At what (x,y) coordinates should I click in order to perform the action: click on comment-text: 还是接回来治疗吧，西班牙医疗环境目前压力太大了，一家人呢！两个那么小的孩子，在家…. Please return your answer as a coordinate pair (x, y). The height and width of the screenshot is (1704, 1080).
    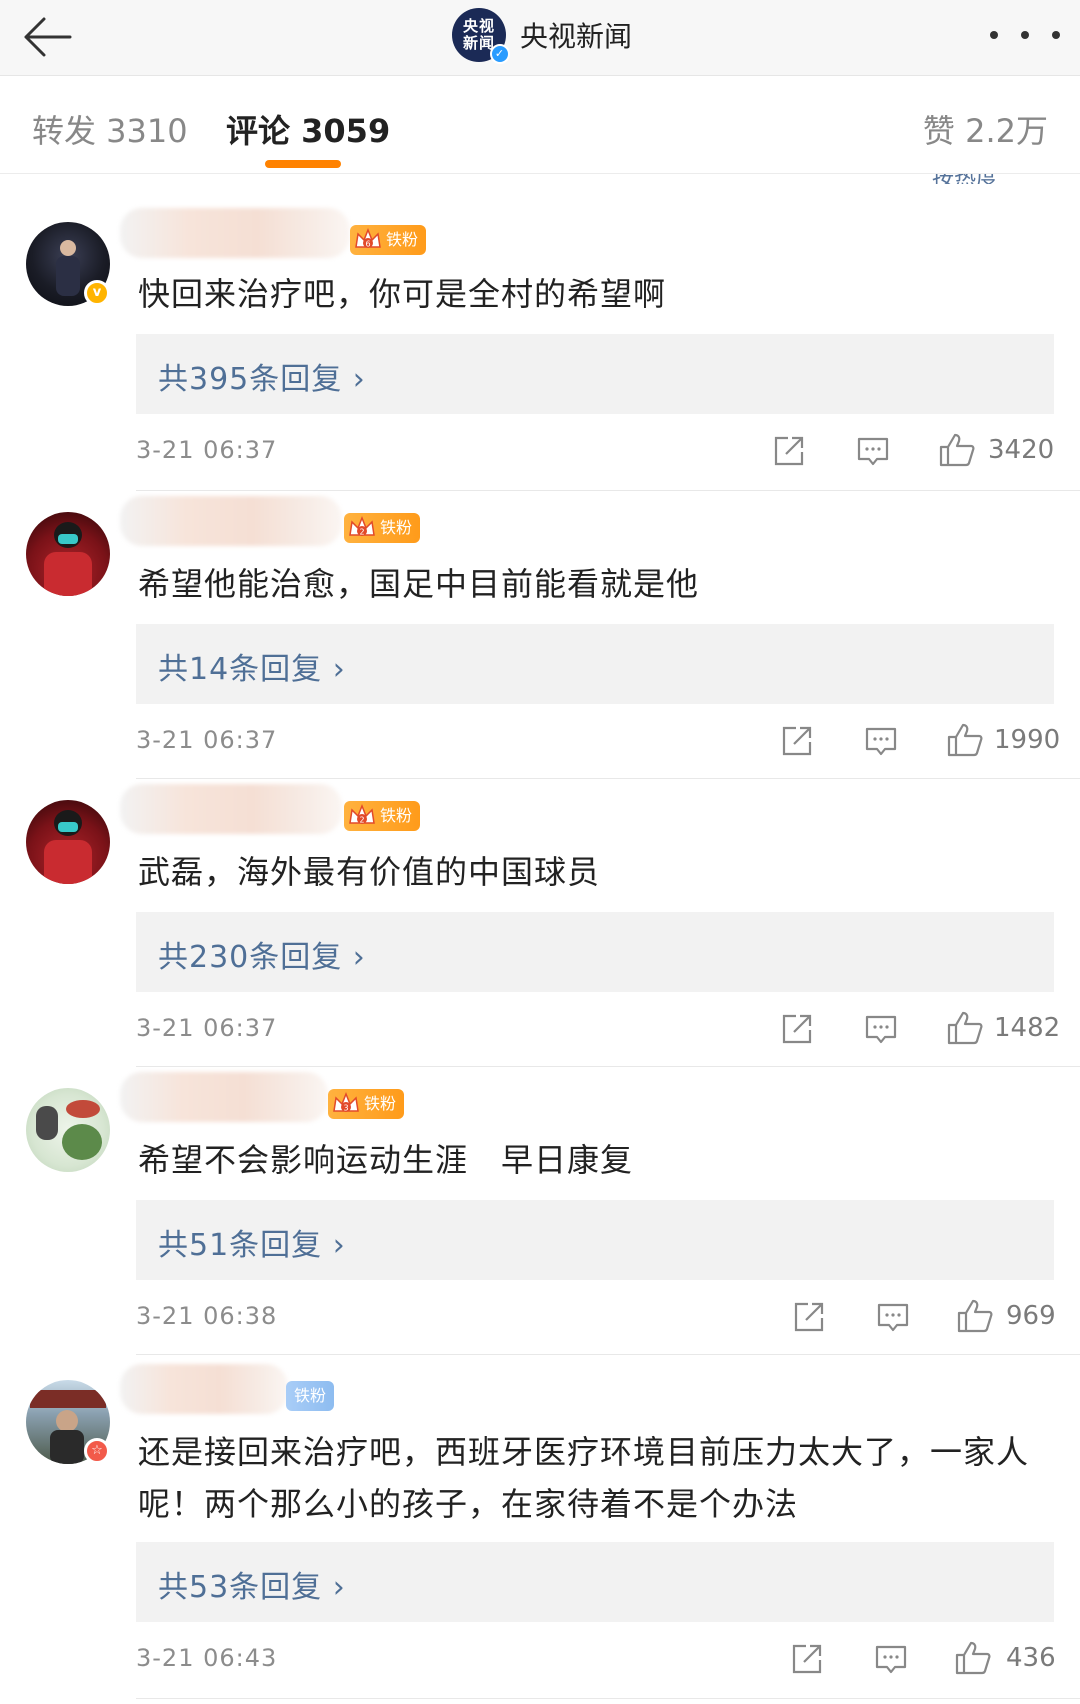
    Looking at the image, I should click on (584, 1478).